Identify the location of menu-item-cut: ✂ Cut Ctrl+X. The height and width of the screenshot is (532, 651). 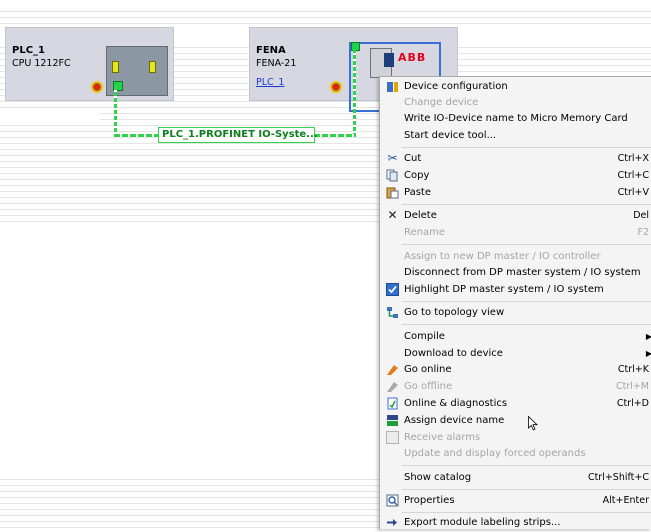
(515, 158).